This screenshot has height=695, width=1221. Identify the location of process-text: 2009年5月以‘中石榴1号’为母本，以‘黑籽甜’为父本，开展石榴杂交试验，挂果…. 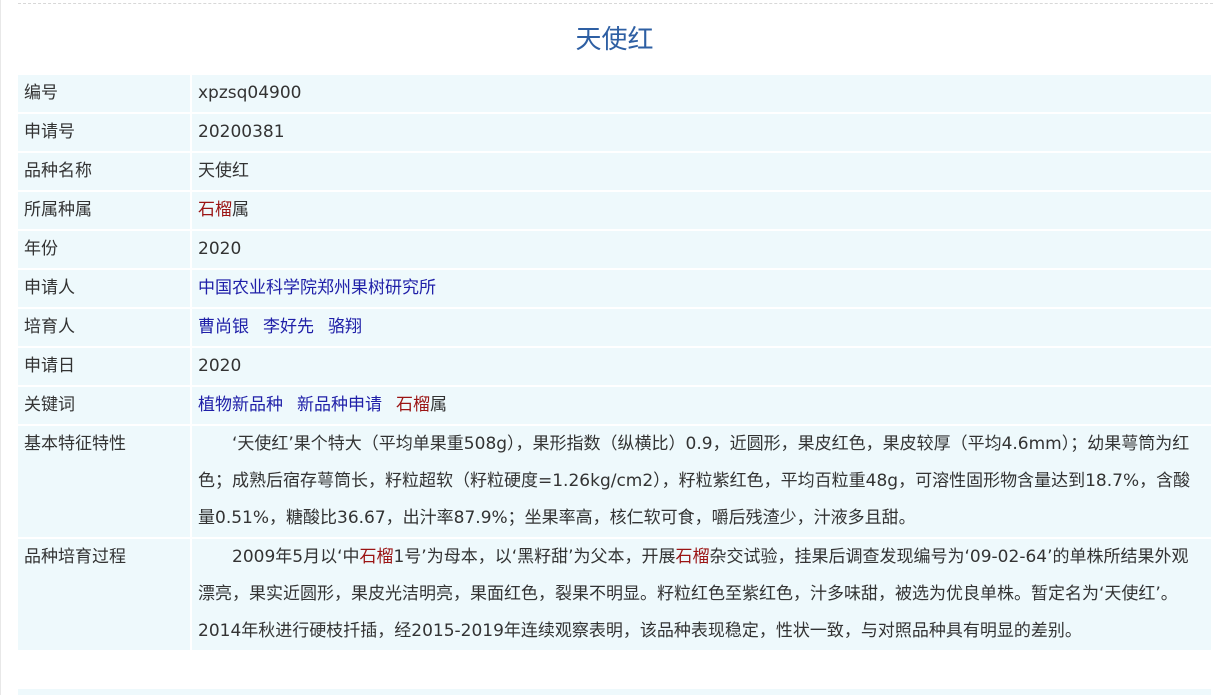
(701, 594).